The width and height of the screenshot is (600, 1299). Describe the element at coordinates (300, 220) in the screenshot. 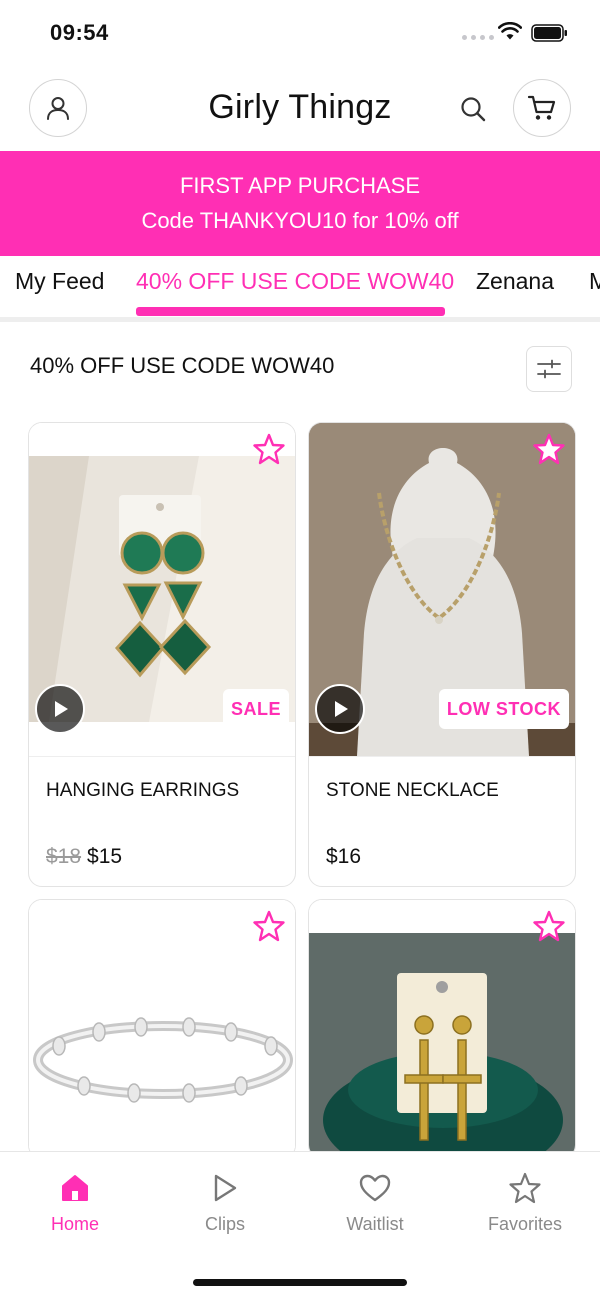

I see `promo-code-text: Code THANKYOU10 for 10% off` at that location.